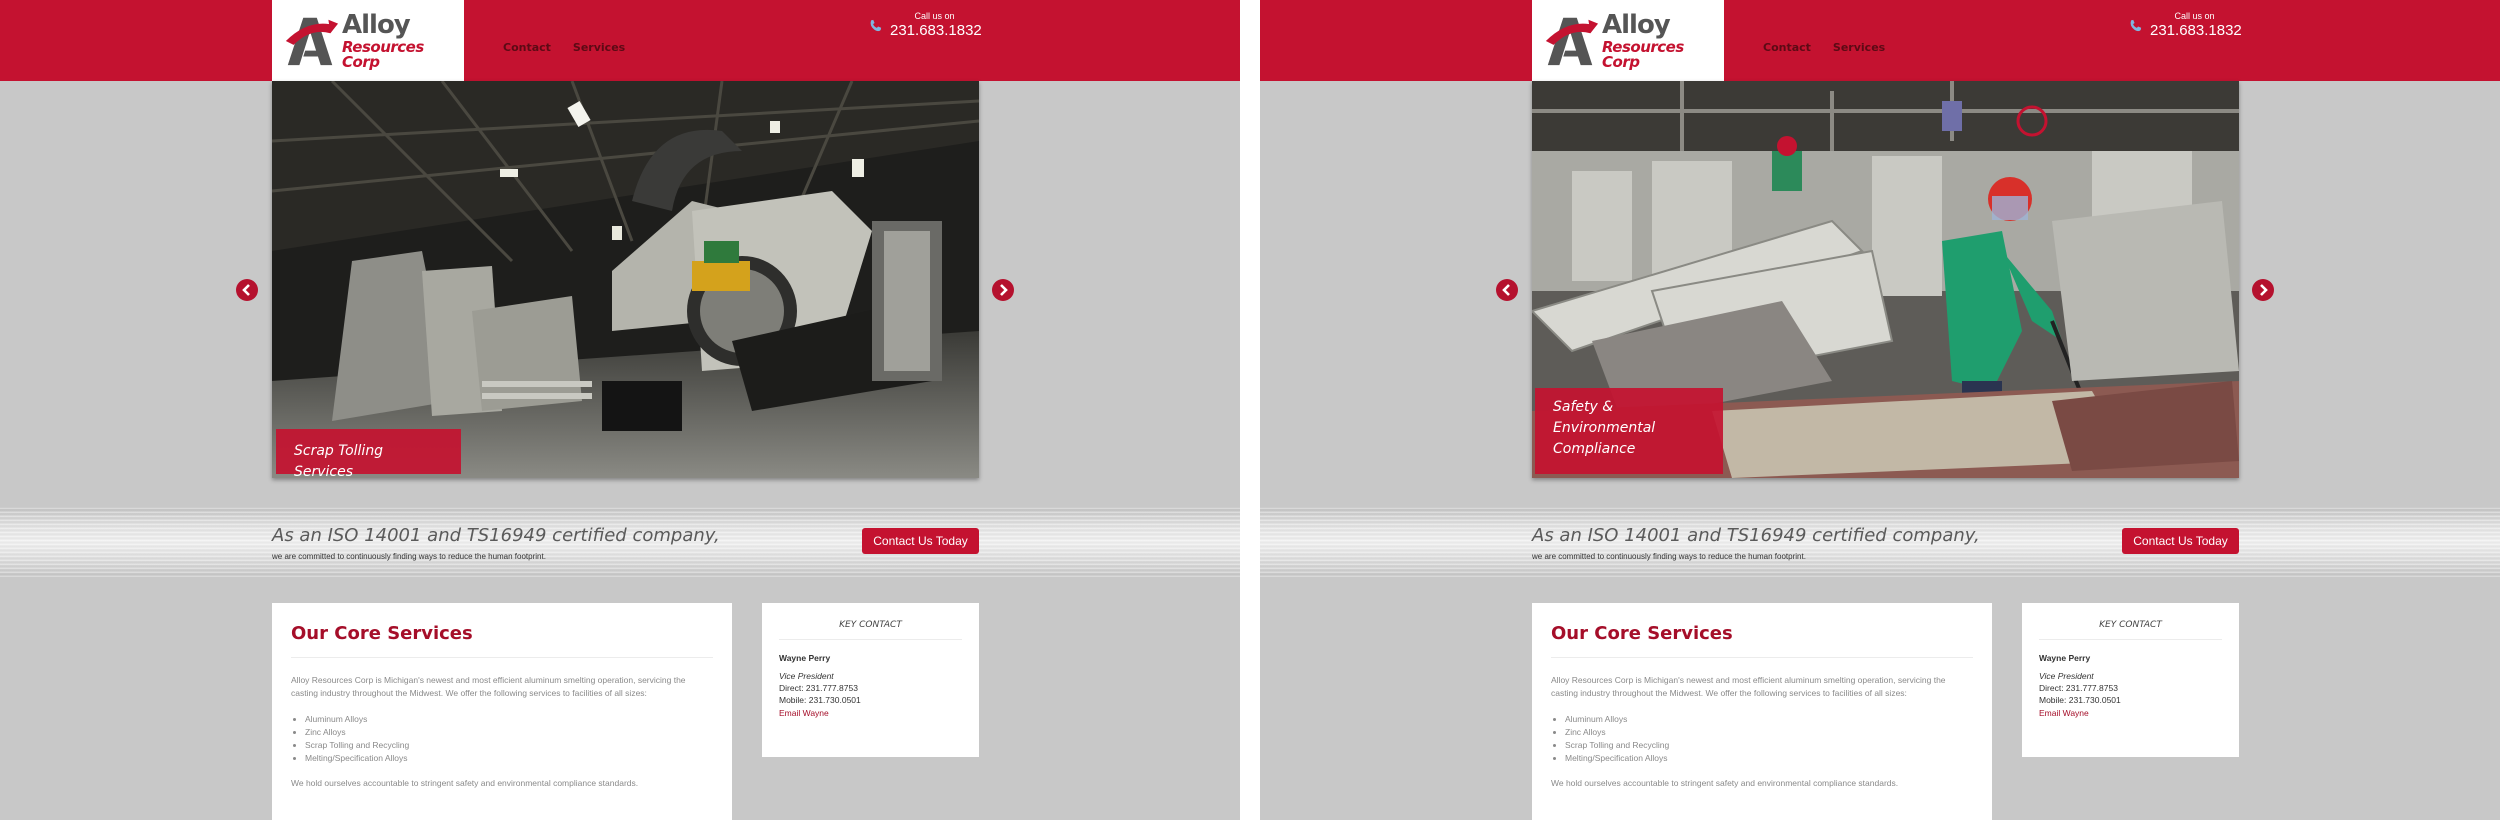 Image resolution: width=2500 pixels, height=820 pixels. I want to click on slide-image-foundry, so click(625, 279).